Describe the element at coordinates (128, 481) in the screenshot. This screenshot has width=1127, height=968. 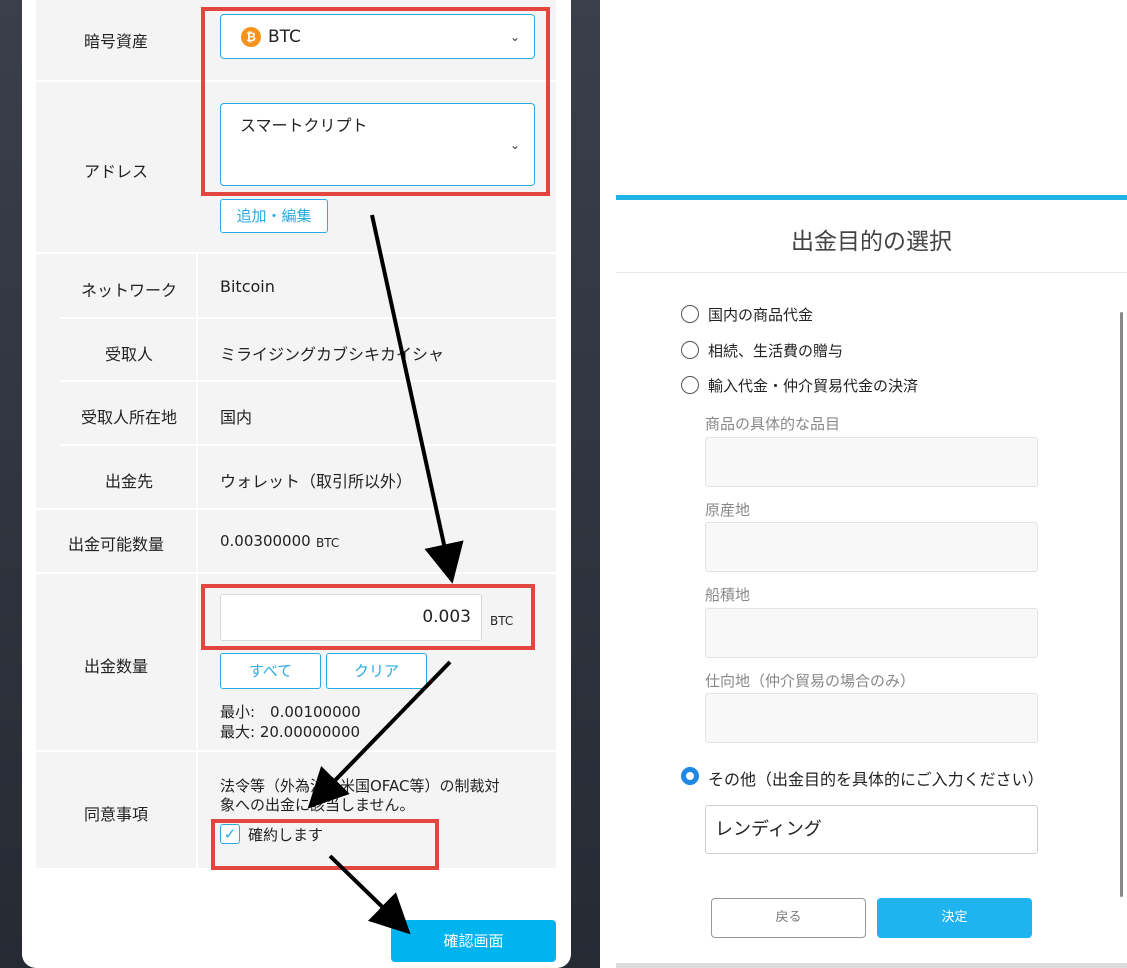
I see `destination-label: 出金先` at that location.